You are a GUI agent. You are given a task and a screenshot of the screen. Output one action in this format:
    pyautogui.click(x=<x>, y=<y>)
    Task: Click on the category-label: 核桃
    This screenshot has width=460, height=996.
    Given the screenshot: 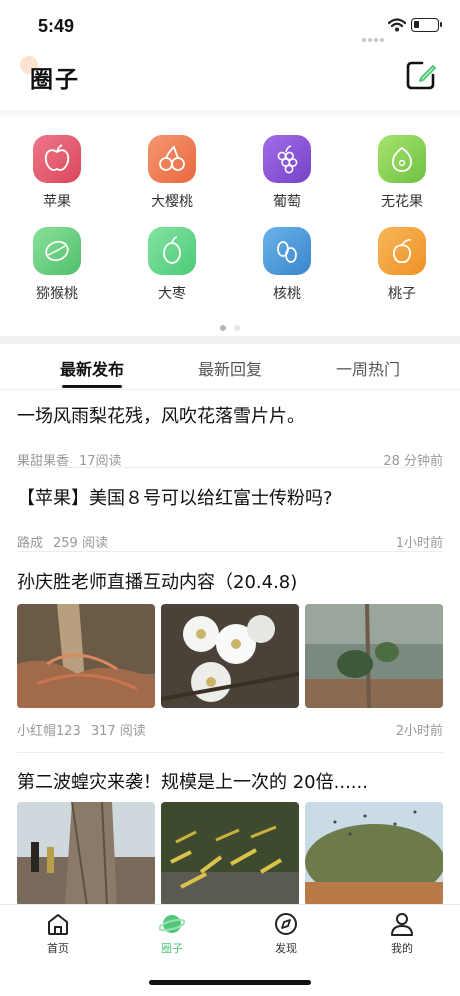 What is the action you would take?
    pyautogui.click(x=287, y=294)
    